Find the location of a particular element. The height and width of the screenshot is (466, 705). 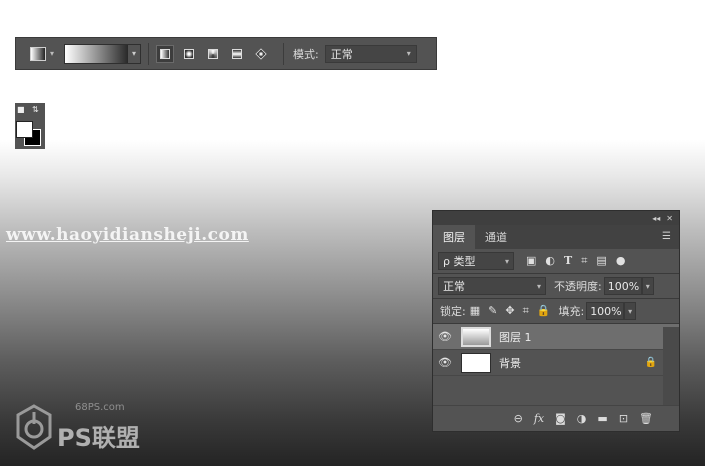

new-layer-icon: ⊡ is located at coordinates (623, 418).